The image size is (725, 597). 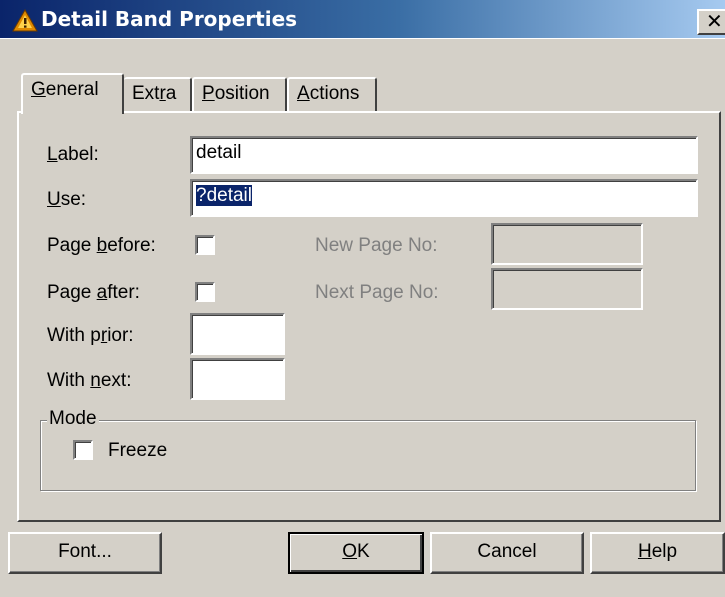 What do you see at coordinates (89, 380) in the screenshot?
I see `with-next-label: With next:` at bounding box center [89, 380].